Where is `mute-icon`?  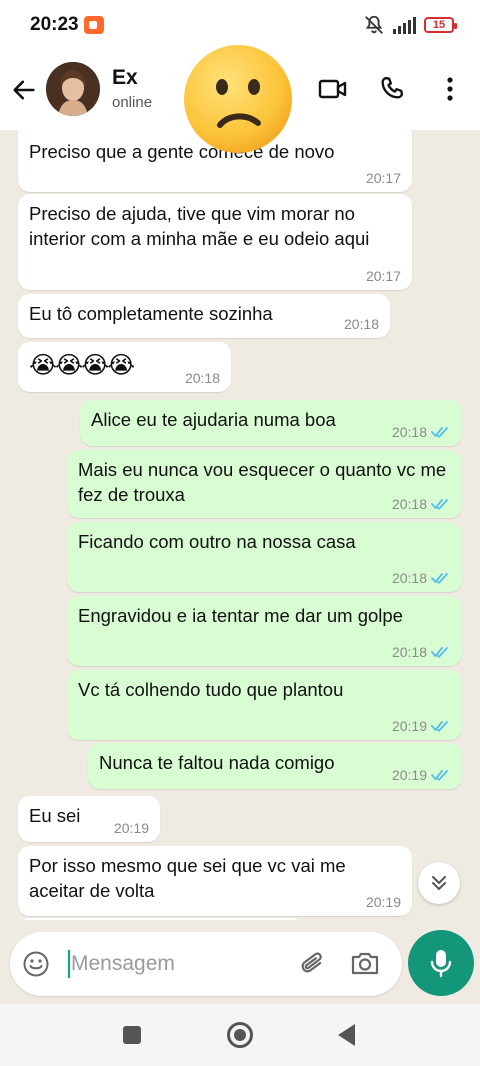
mute-icon is located at coordinates (374, 24).